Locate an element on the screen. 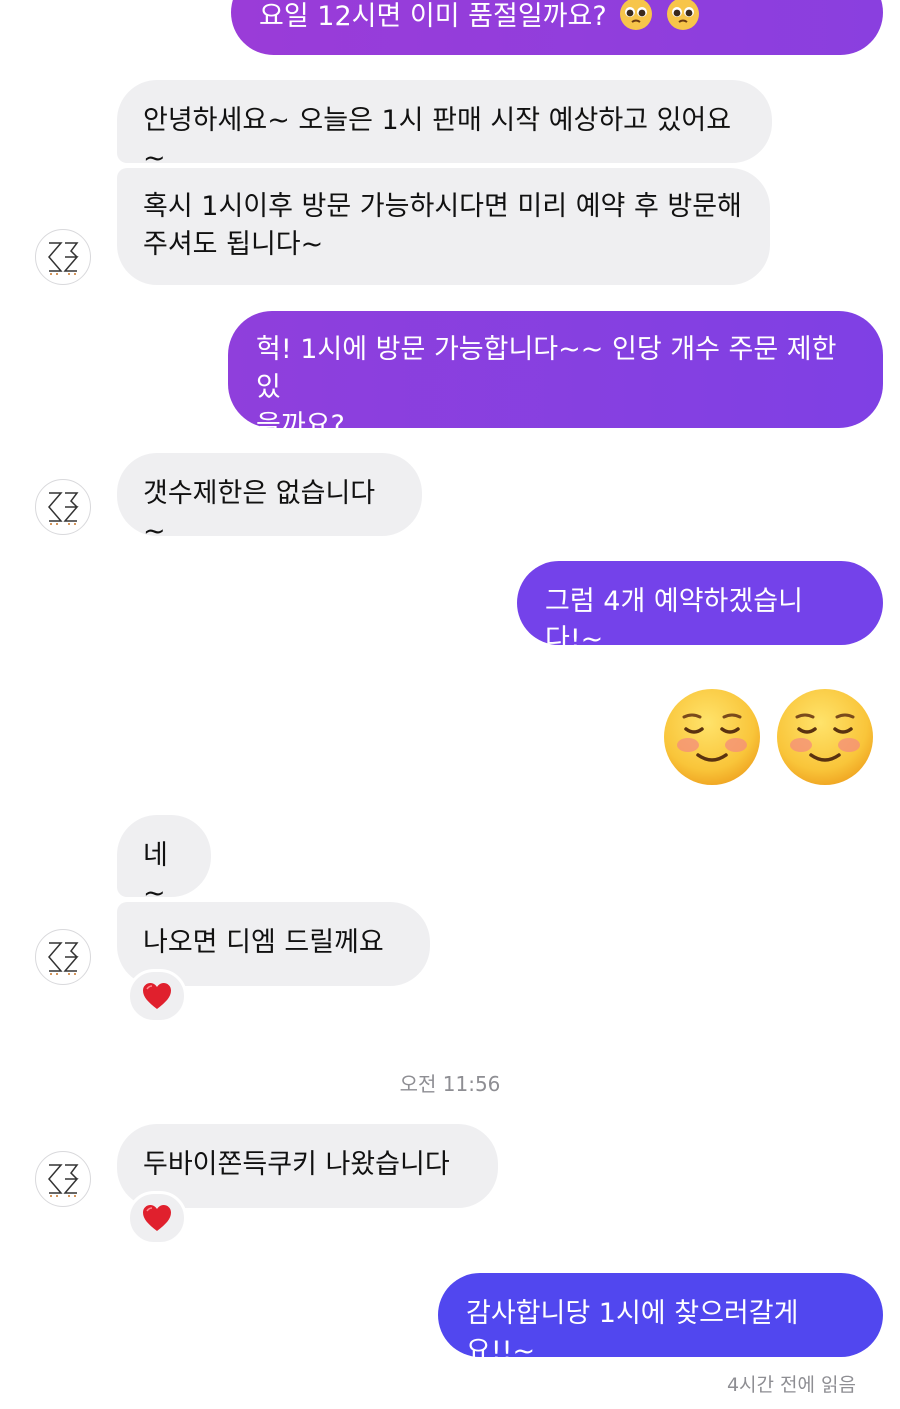 This screenshot has width=900, height=1409. outgoing-message-bubble: 그럼 4개 예약하겠습니다!~ is located at coordinates (700, 608).